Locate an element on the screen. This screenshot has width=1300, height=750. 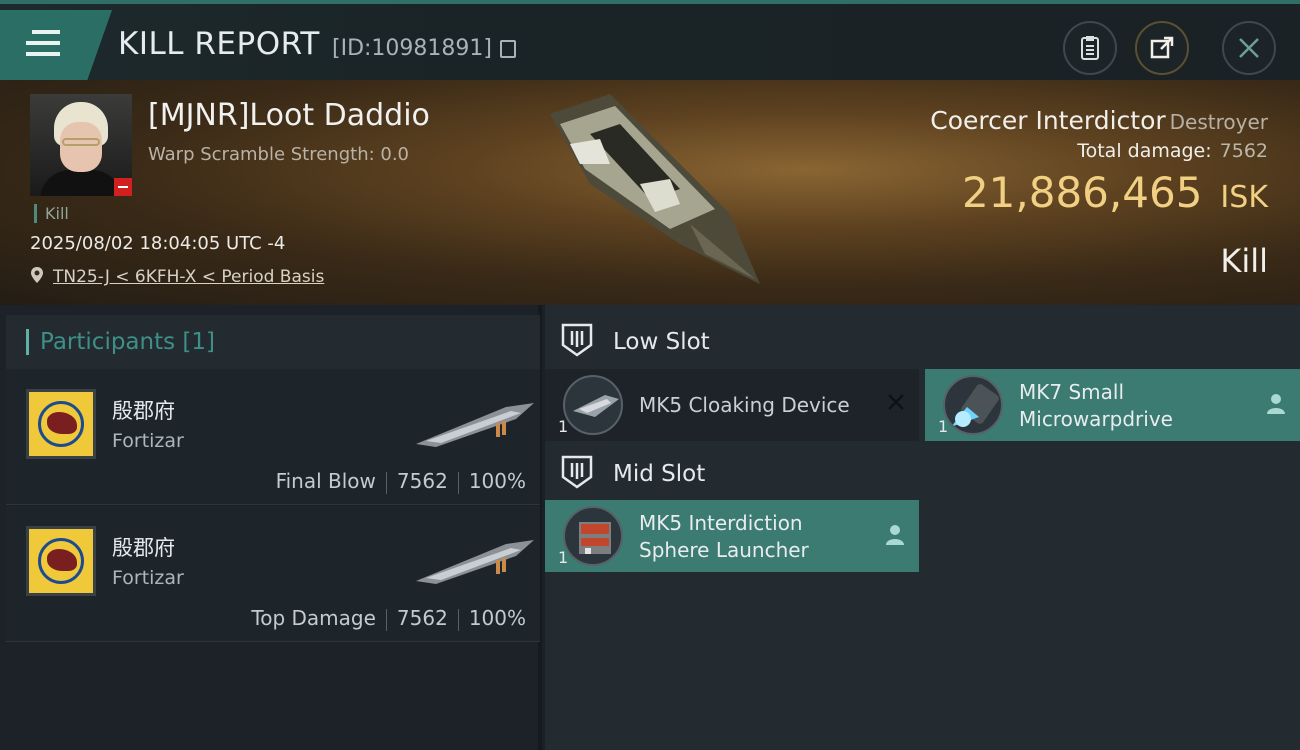
mid-slot-header: Mid Slot is located at coordinates (922, 472).